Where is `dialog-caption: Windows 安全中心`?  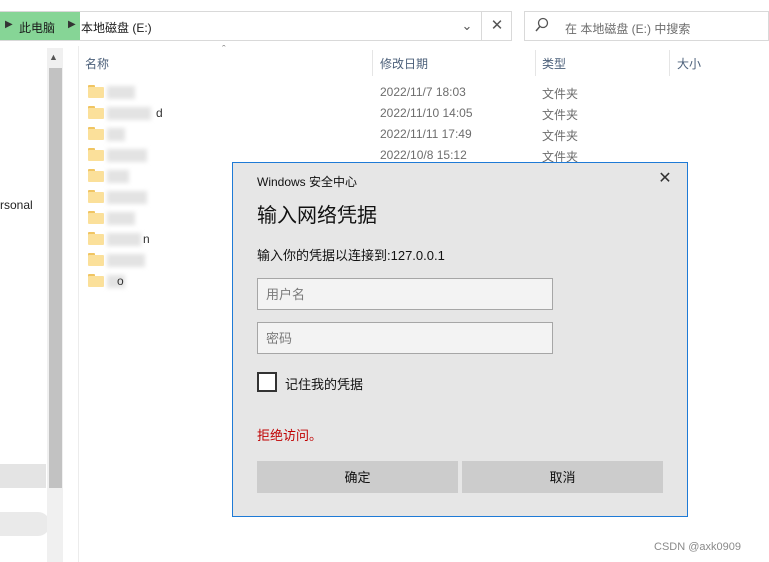 dialog-caption: Windows 安全中心 is located at coordinates (307, 182).